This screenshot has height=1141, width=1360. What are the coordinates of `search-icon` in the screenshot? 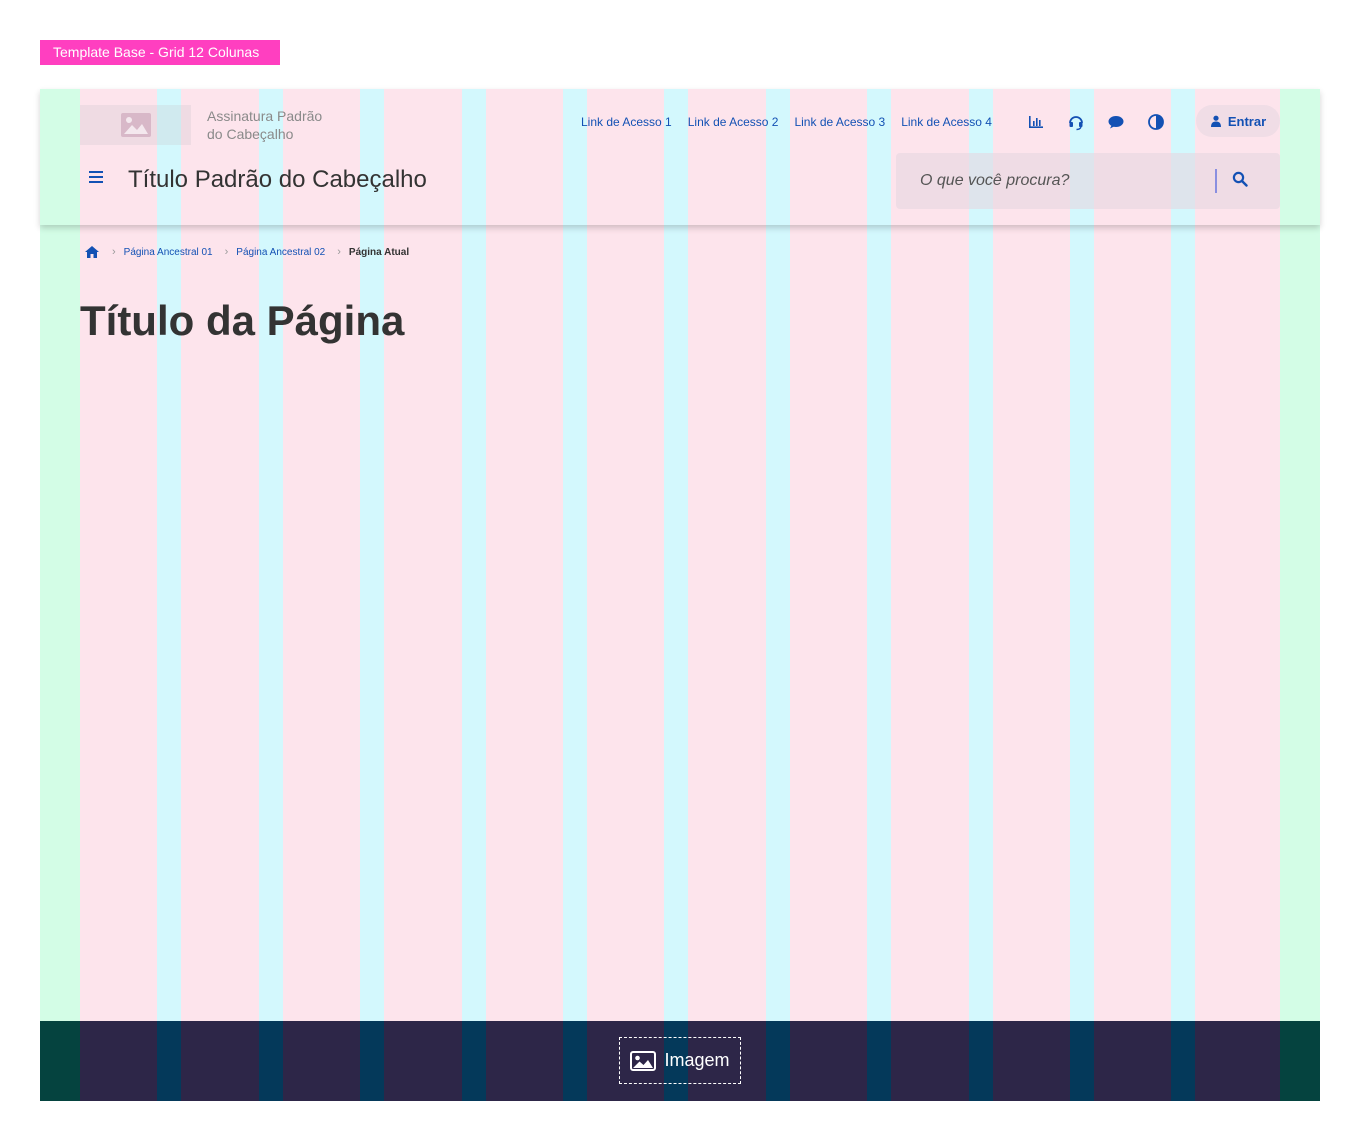 It's located at (1240, 179).